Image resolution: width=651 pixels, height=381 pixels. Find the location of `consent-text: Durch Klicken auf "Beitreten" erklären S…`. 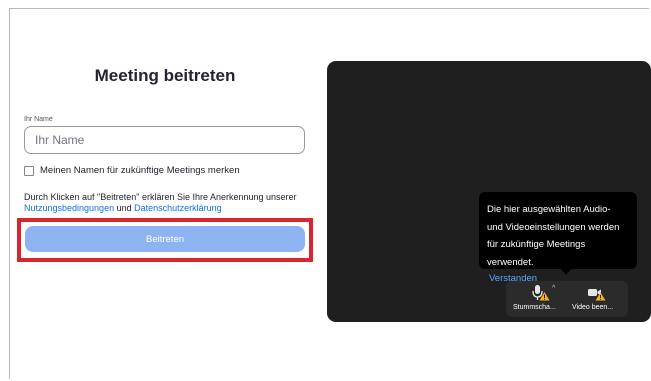

consent-text: Durch Klicken auf "Beitreten" erklären S… is located at coordinates (166, 203).